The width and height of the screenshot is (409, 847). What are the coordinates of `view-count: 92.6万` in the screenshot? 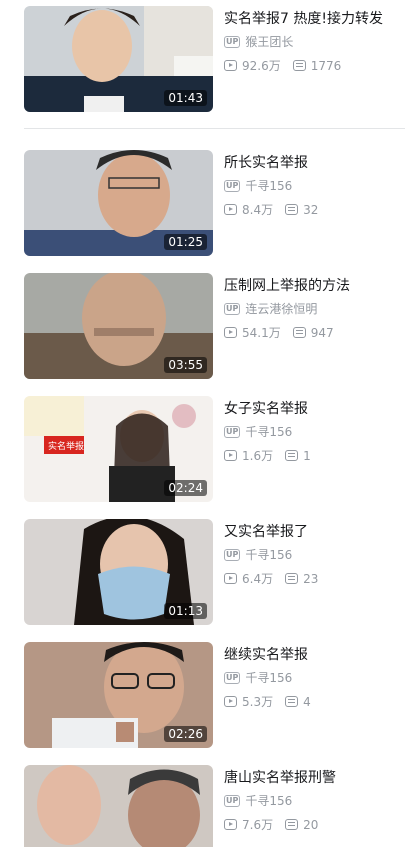 It's located at (261, 66).